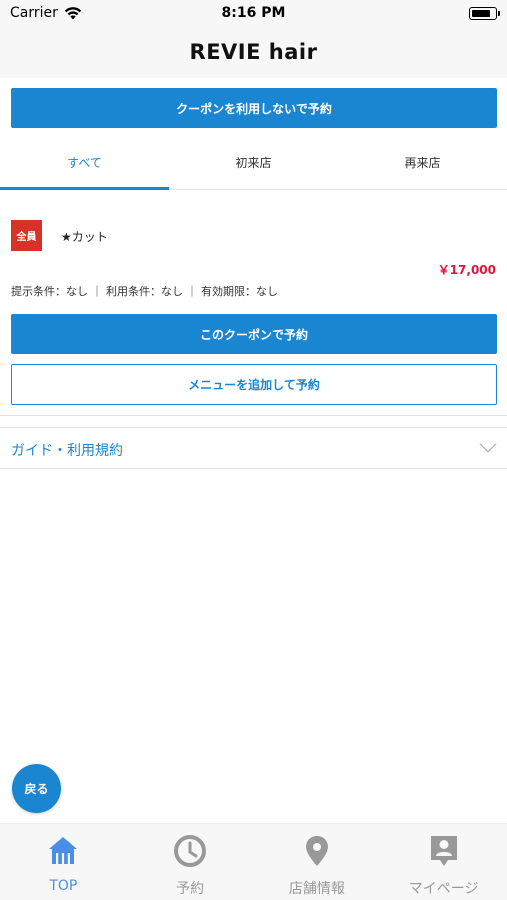 Image resolution: width=507 pixels, height=900 pixels. I want to click on clock-icon, so click(190, 851).